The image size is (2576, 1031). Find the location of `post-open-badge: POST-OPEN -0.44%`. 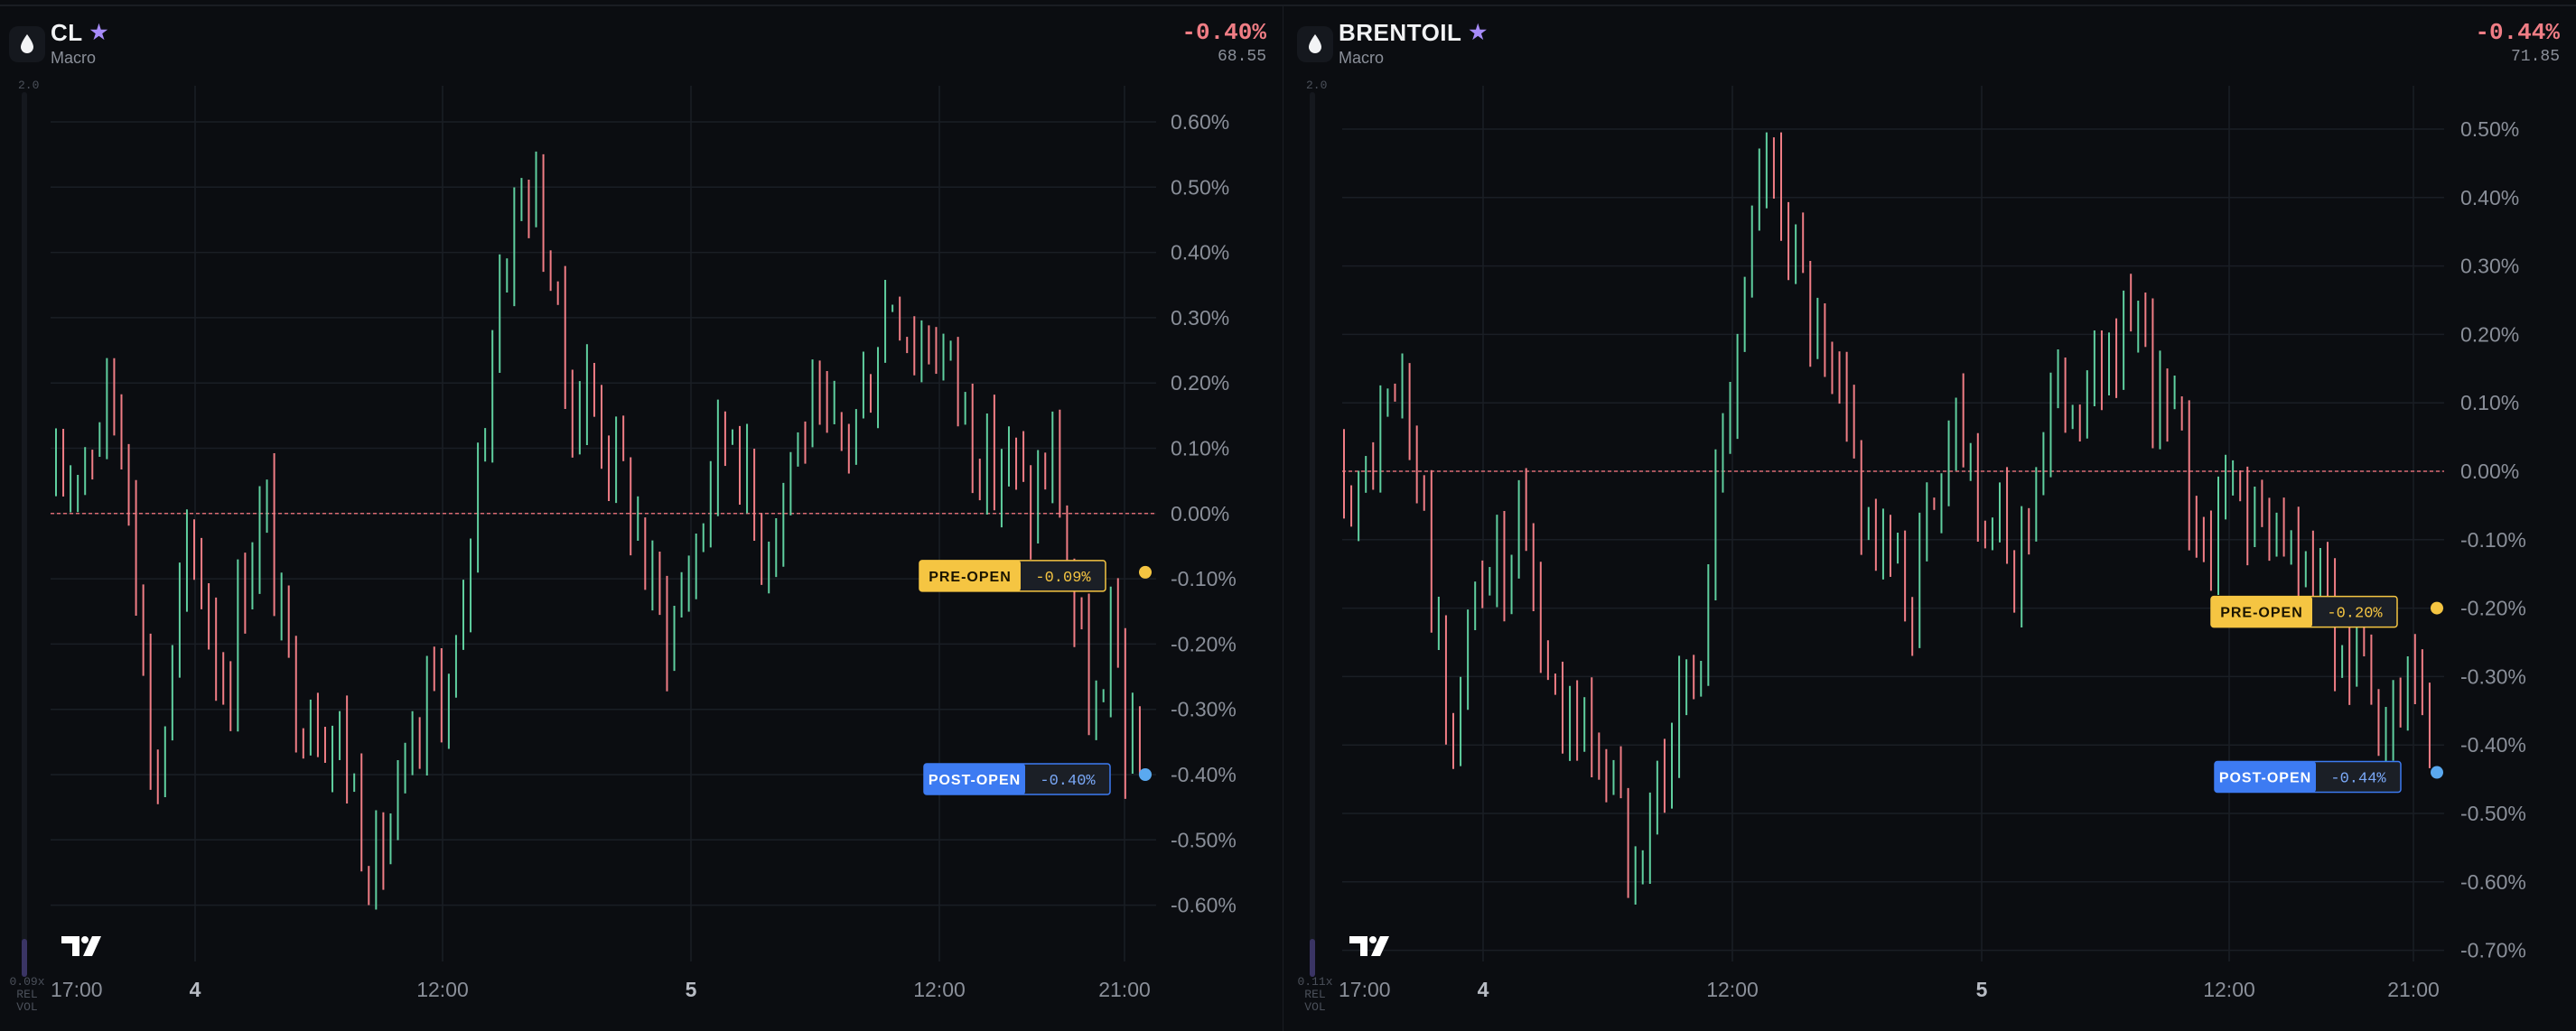

post-open-badge: POST-OPEN -0.44% is located at coordinates (2308, 777).